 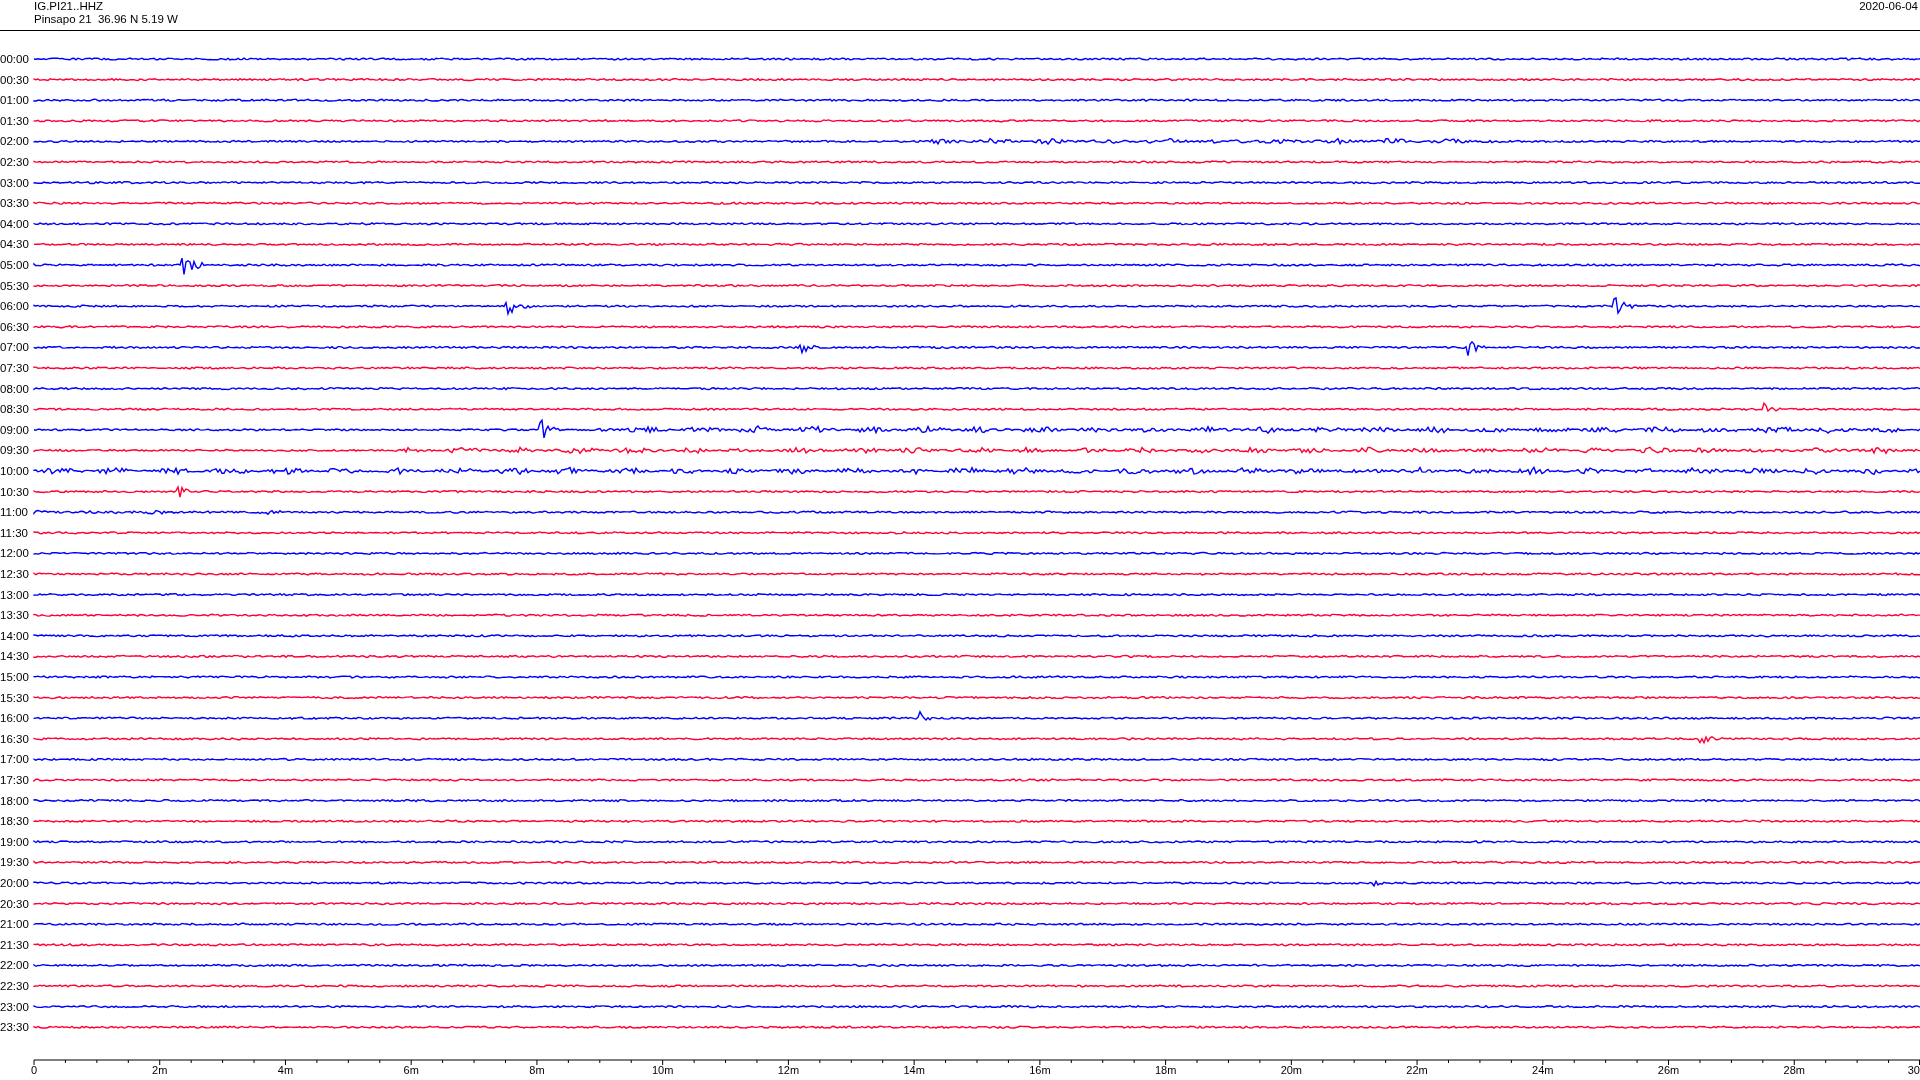 What do you see at coordinates (14, 594) in the screenshot?
I see `time-label: 13:00` at bounding box center [14, 594].